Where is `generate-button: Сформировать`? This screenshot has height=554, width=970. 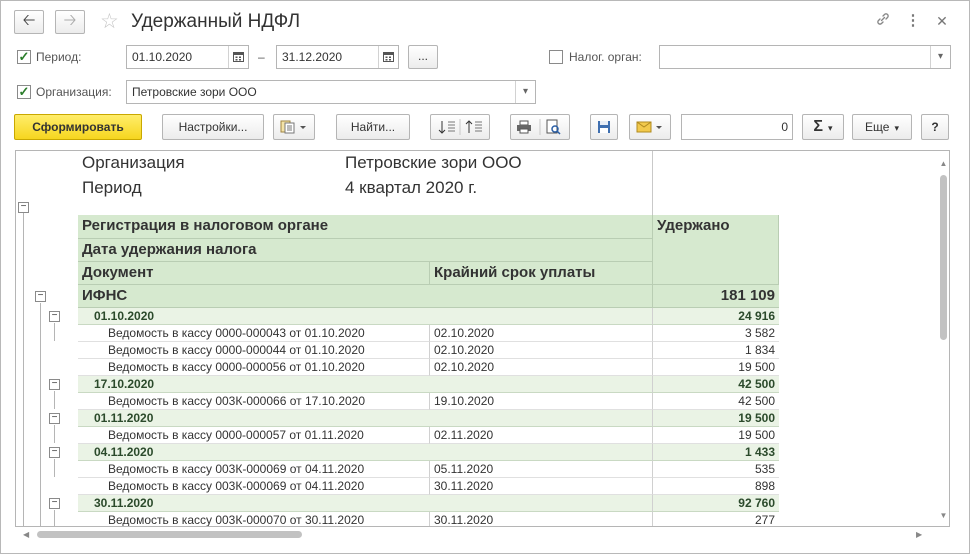
generate-button: Сформировать is located at coordinates (78, 127).